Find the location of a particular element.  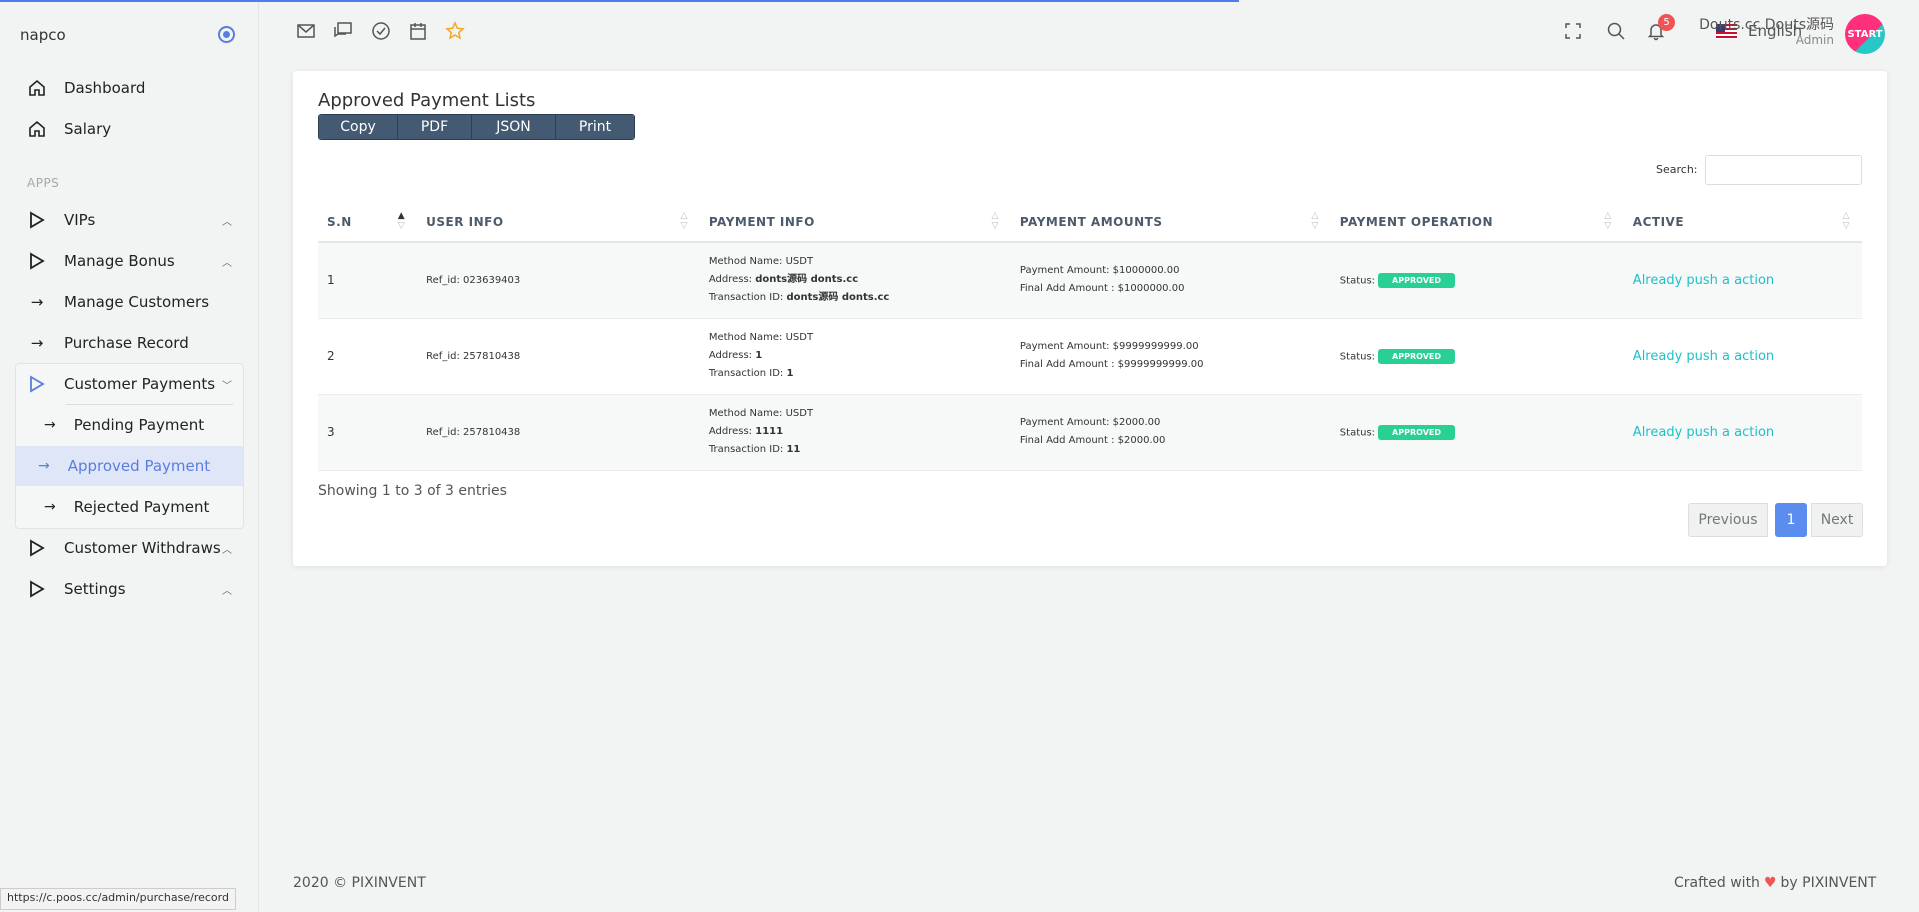

sidebar-item-label: Manage Bonus is located at coordinates (119, 261).